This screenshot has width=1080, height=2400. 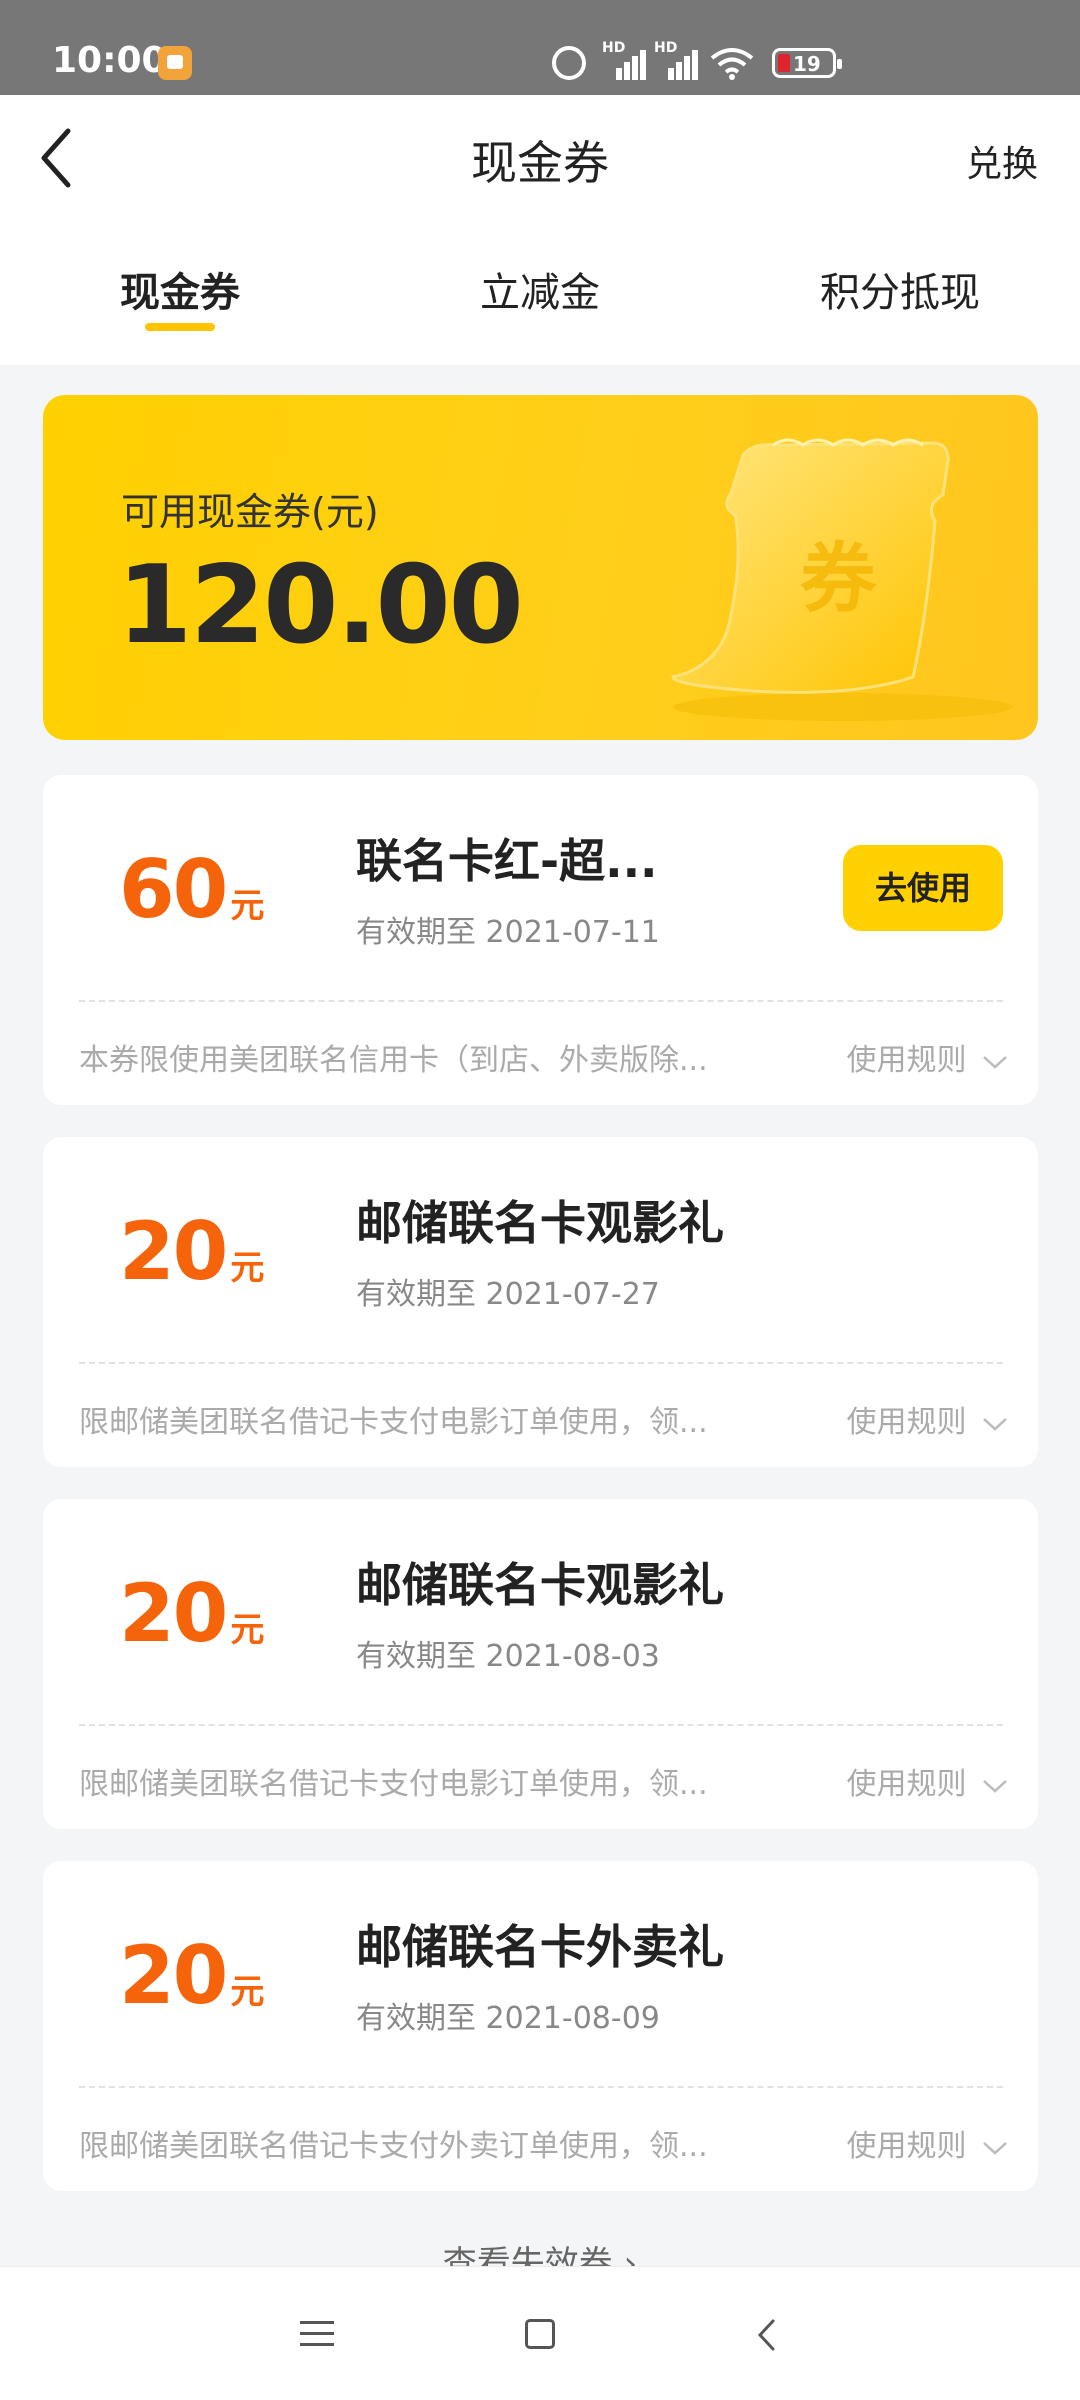 What do you see at coordinates (923, 888) in the screenshot?
I see `use-coupon-button: 去使用` at bounding box center [923, 888].